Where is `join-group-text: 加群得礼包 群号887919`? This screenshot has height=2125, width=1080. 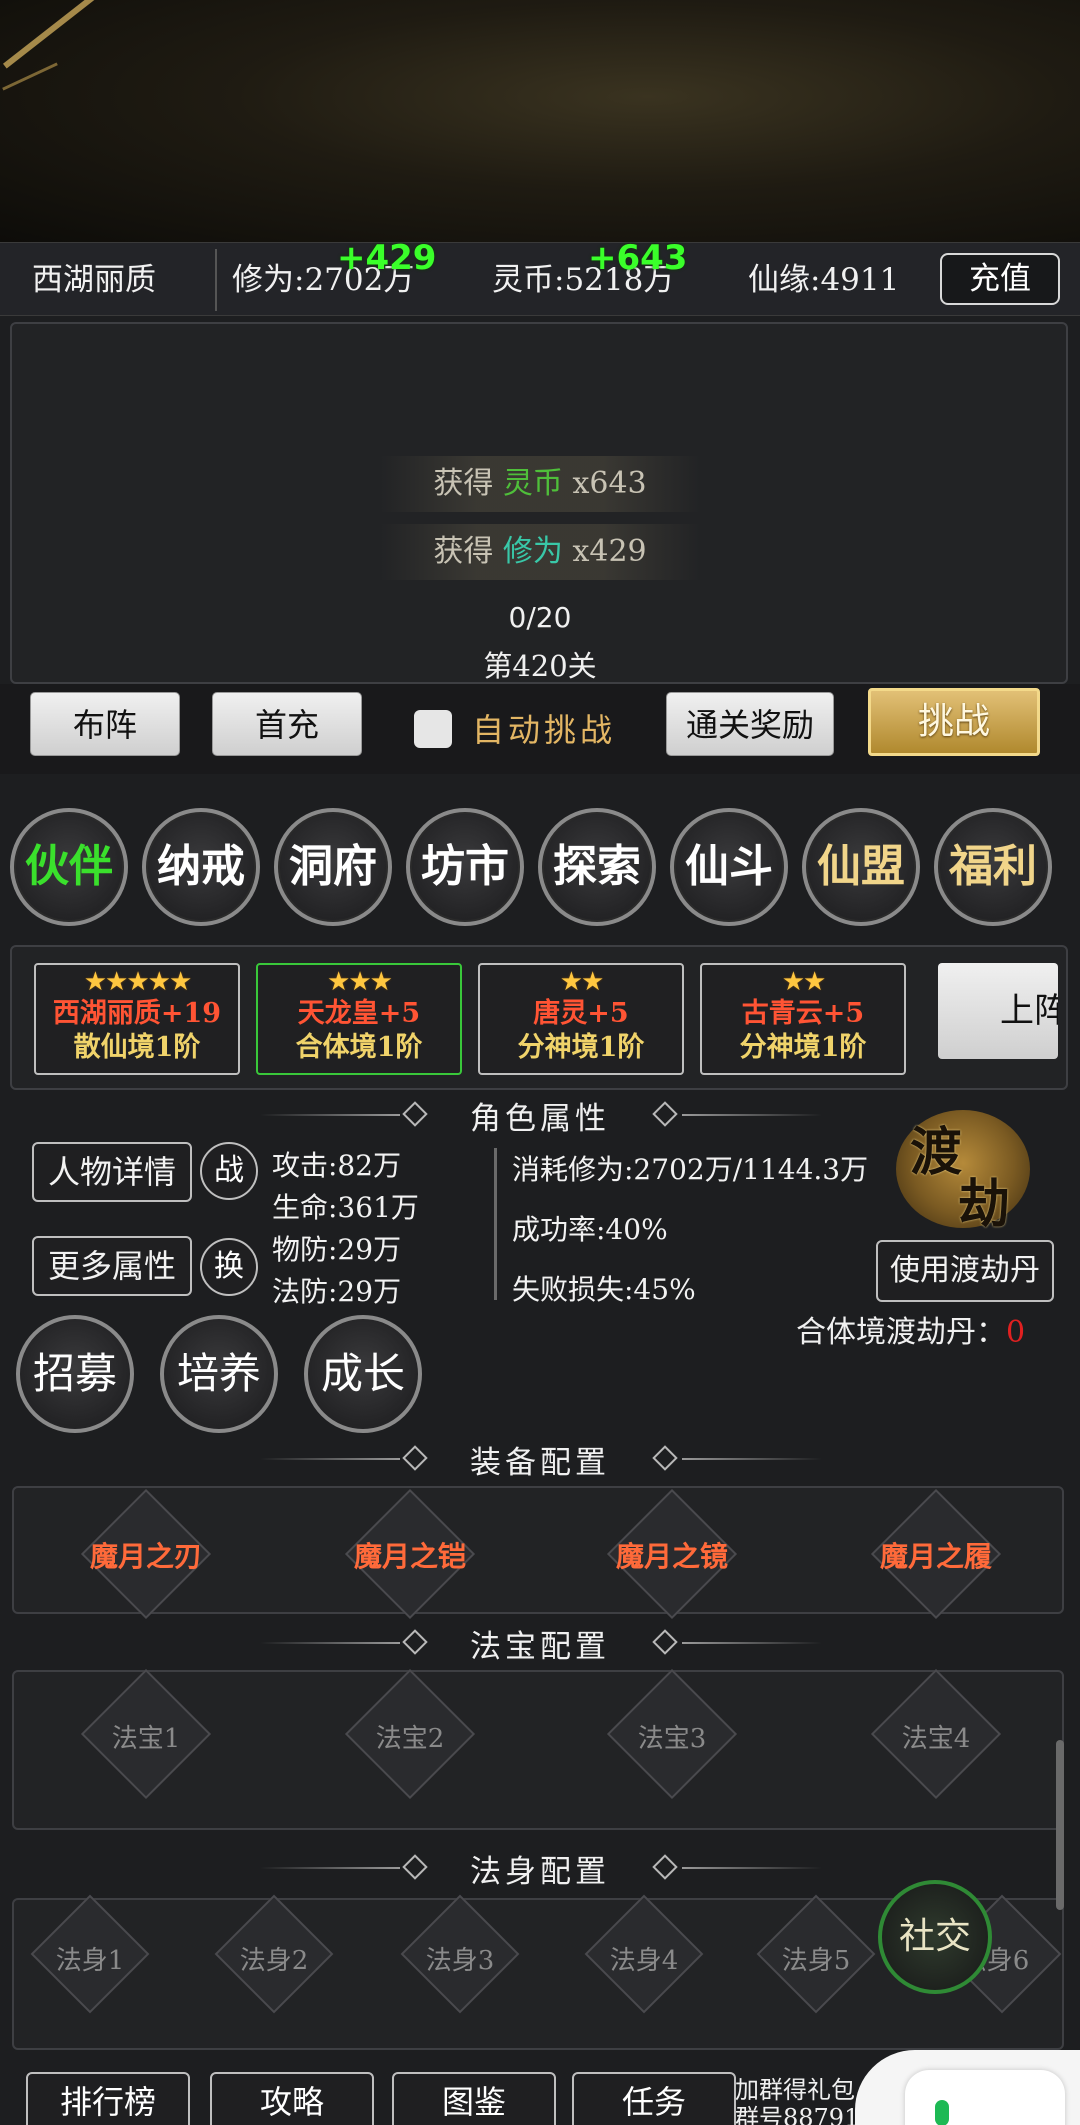 join-group-text: 加群得礼包 群号887919 is located at coordinates (805, 2100).